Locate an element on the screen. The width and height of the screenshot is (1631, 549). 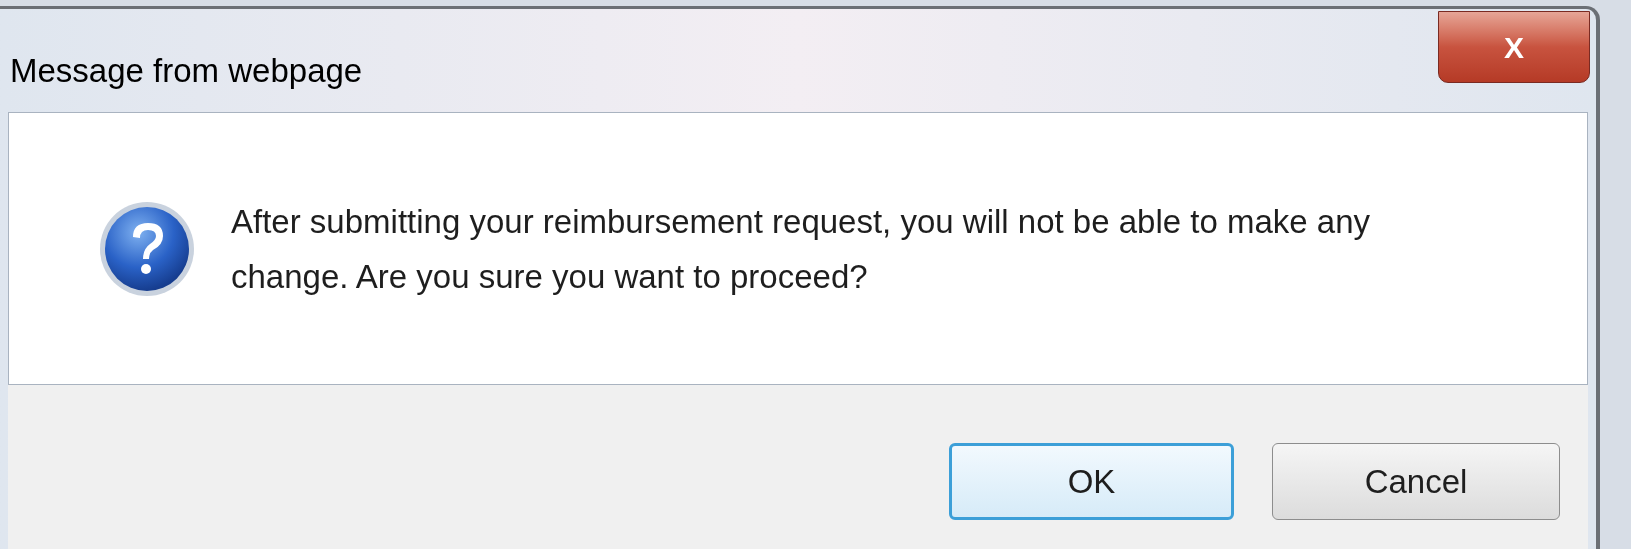
close-button: X is located at coordinates (1514, 47).